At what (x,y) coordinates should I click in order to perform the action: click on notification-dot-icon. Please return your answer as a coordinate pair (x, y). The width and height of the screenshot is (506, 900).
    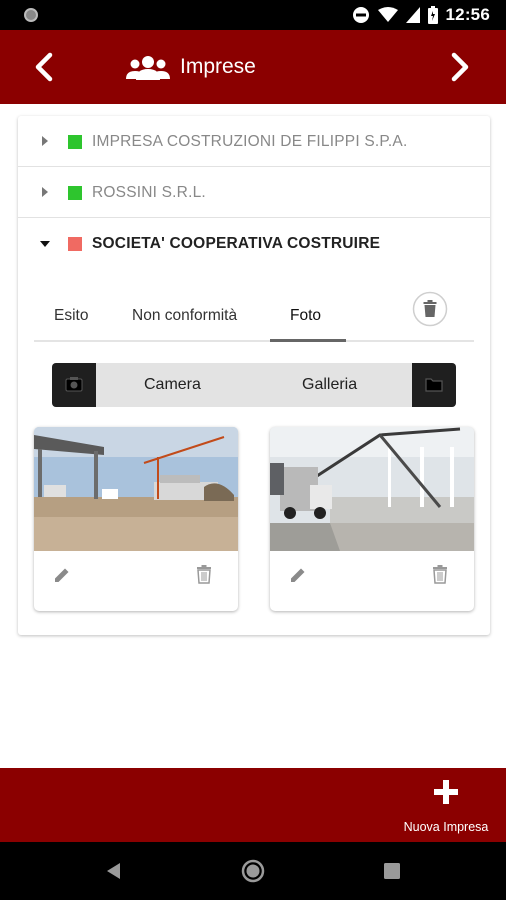
    Looking at the image, I should click on (31, 15).